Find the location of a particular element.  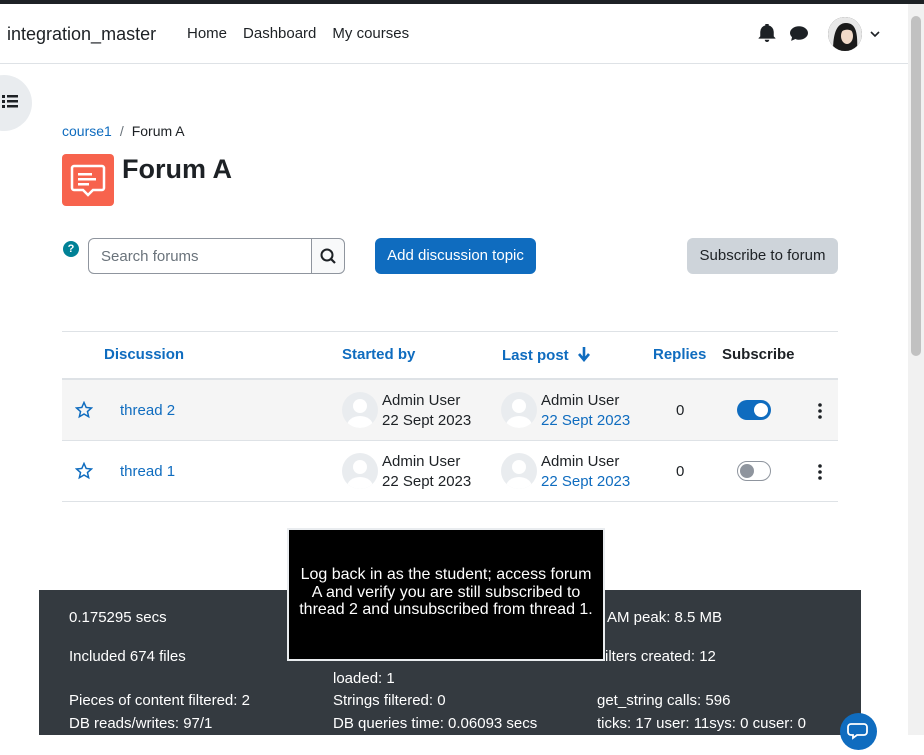

add-discussion-button: Add discussion topic is located at coordinates (455, 256).